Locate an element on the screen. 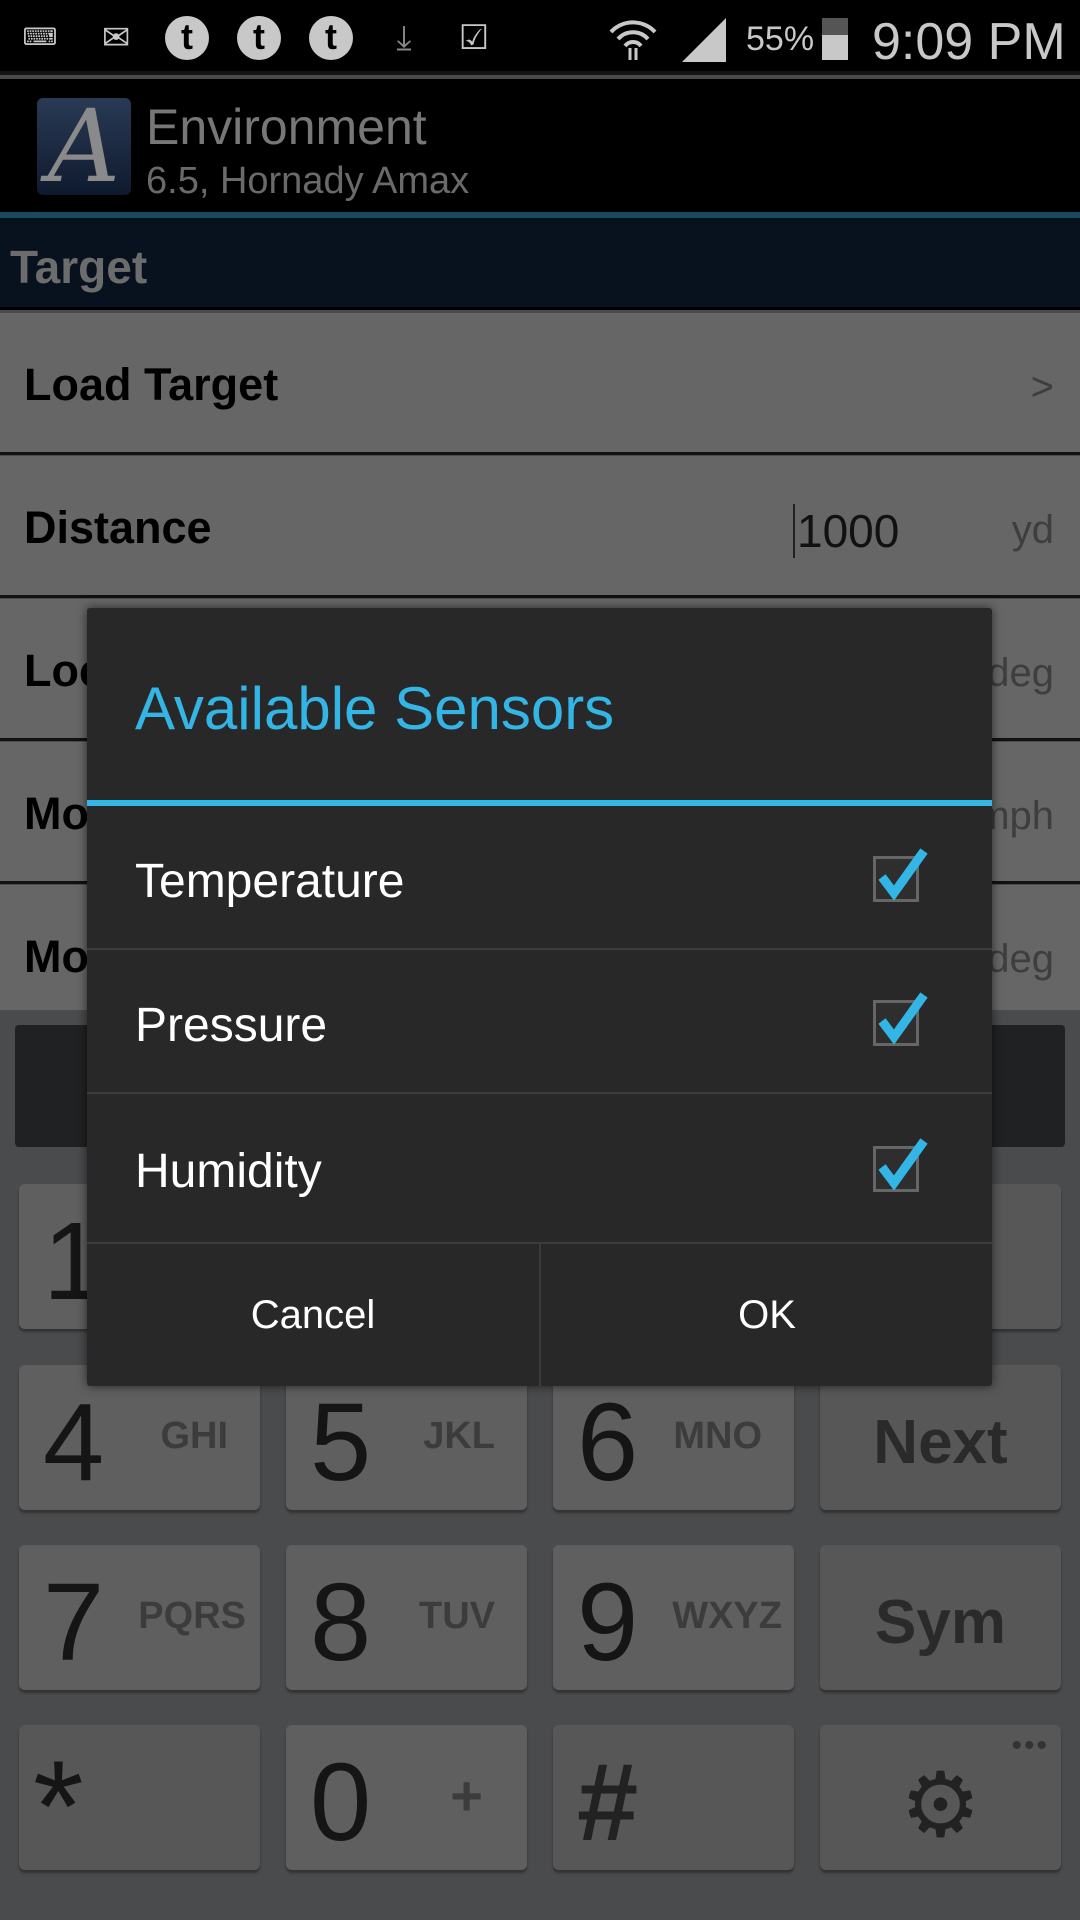 The image size is (1080, 1920). row-label: Load Target is located at coordinates (151, 384).